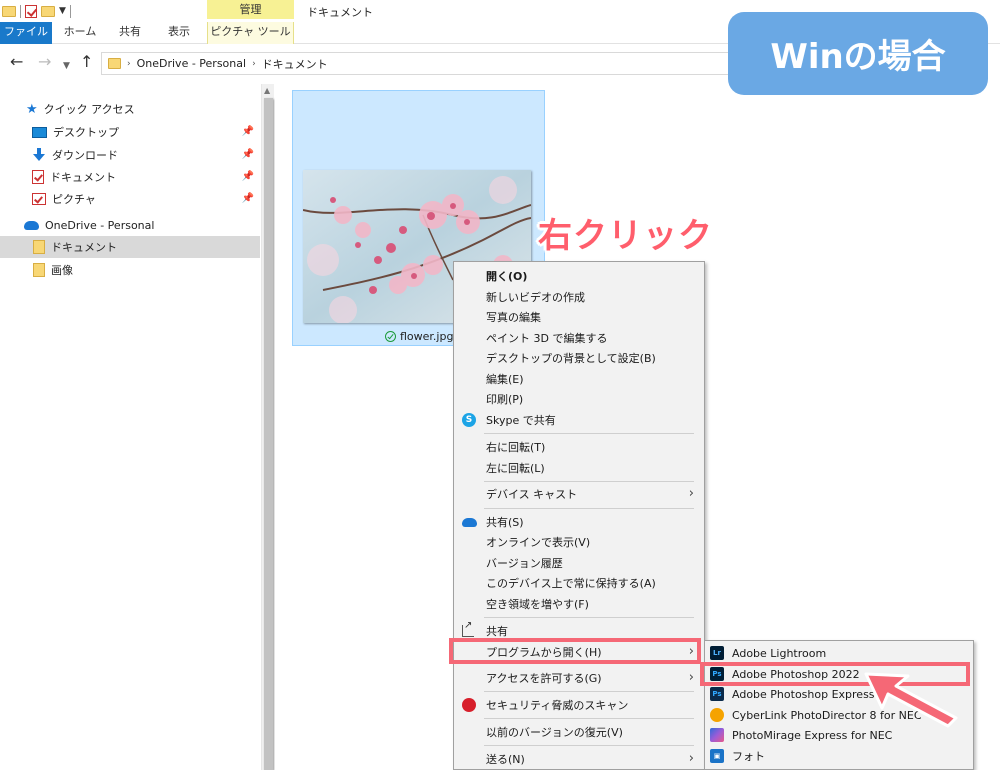  I want to click on breadcrumb-onedrive: OneDrive - Personal, so click(191, 63).